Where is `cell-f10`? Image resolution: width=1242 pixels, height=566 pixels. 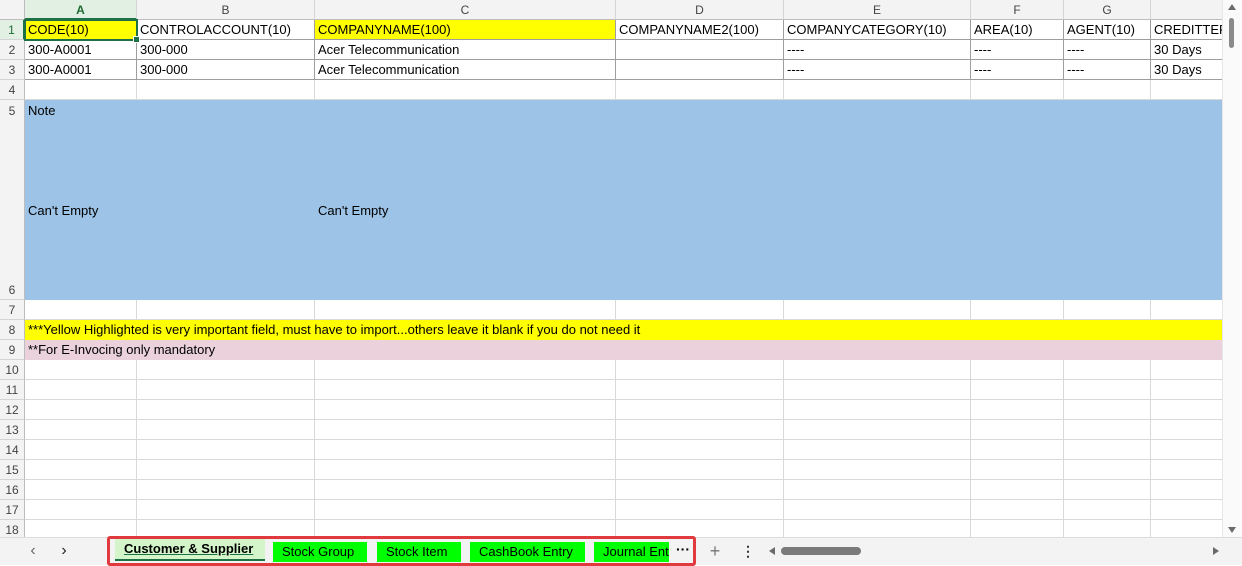 cell-f10 is located at coordinates (1017, 370).